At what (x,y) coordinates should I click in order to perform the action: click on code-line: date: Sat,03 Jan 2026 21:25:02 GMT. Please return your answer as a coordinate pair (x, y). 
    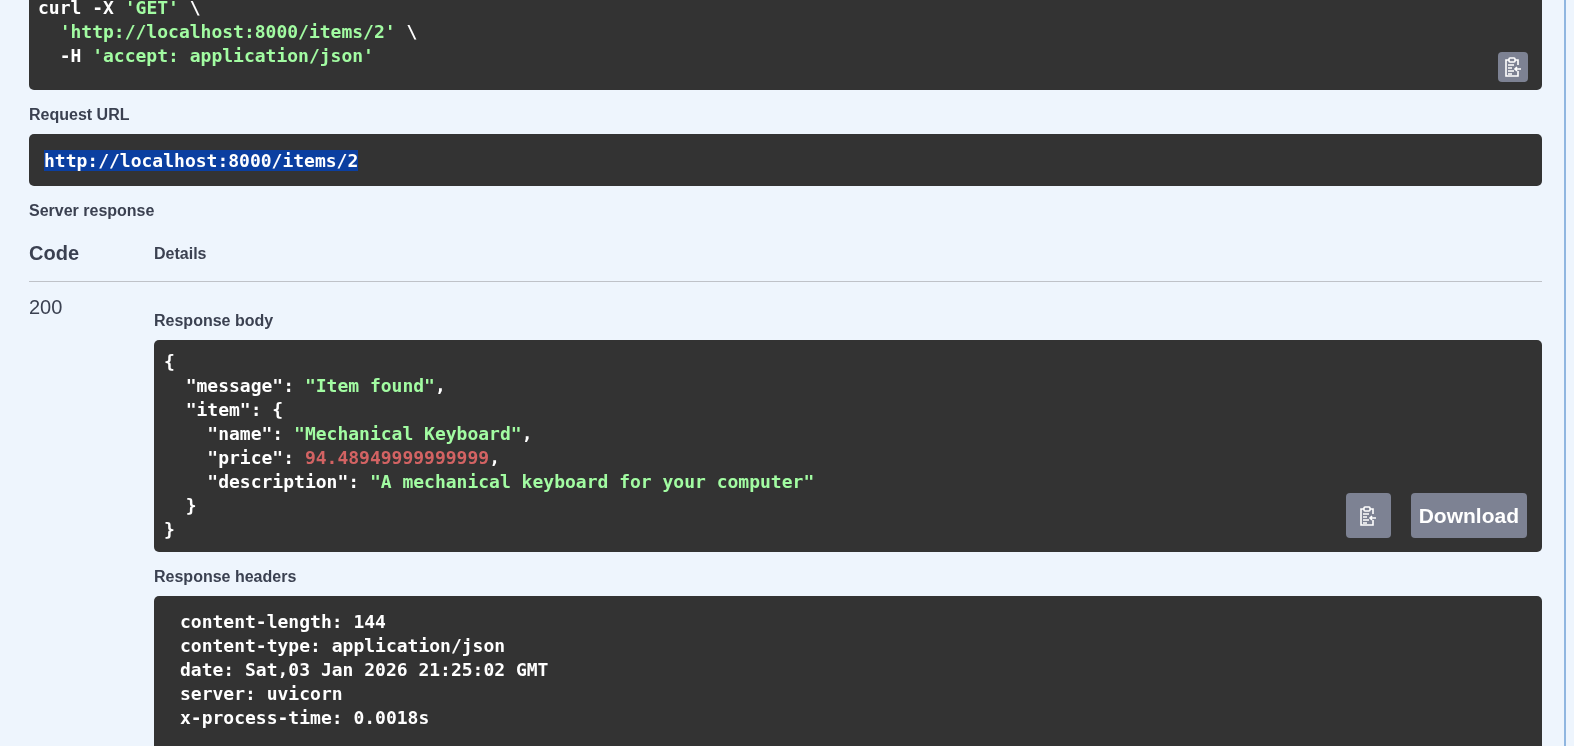
    Looking at the image, I should click on (364, 670).